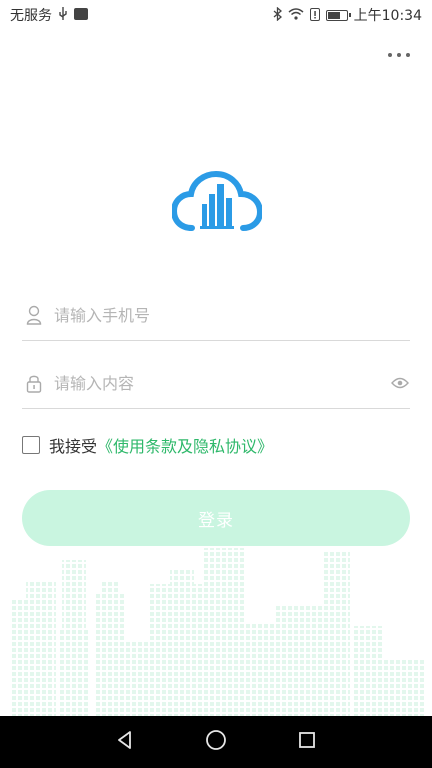 Image resolution: width=432 pixels, height=768 pixels. What do you see at coordinates (387, 16) in the screenshot?
I see `status-time: 上午10:34` at bounding box center [387, 16].